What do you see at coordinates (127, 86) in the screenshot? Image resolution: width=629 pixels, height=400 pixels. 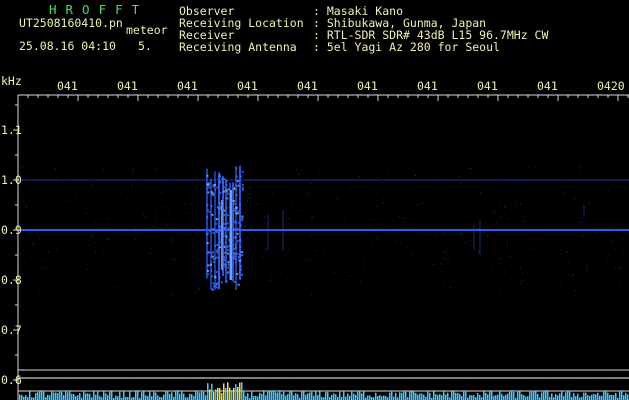 I see `x-tick-label: 041` at bounding box center [127, 86].